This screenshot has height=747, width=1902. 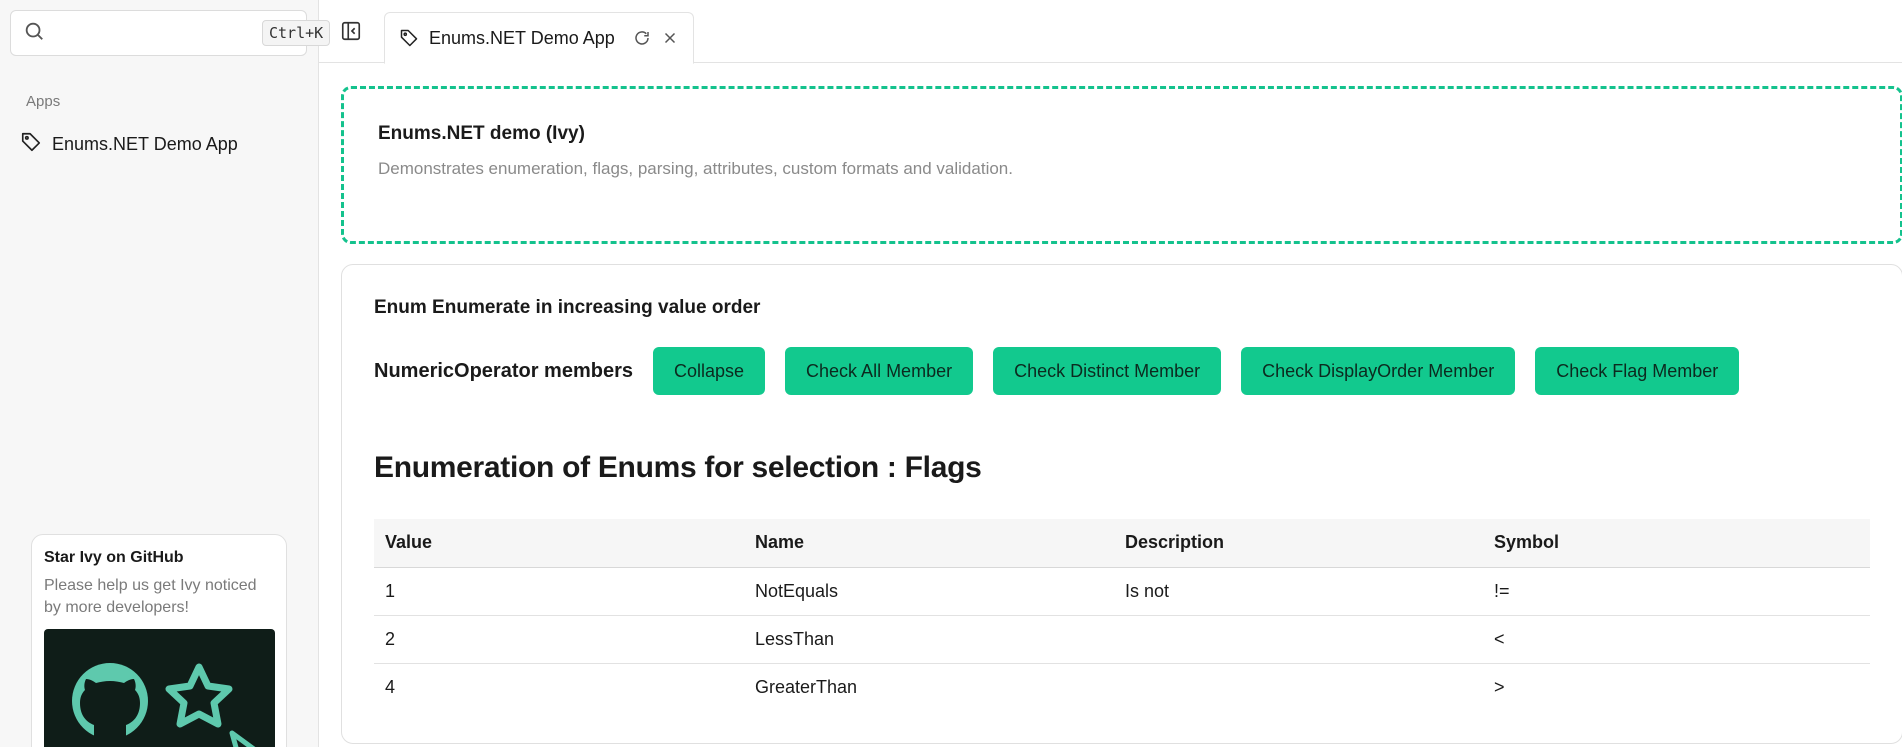 I want to click on intro-title: Enums.NET demo (Ivy), so click(x=481, y=133).